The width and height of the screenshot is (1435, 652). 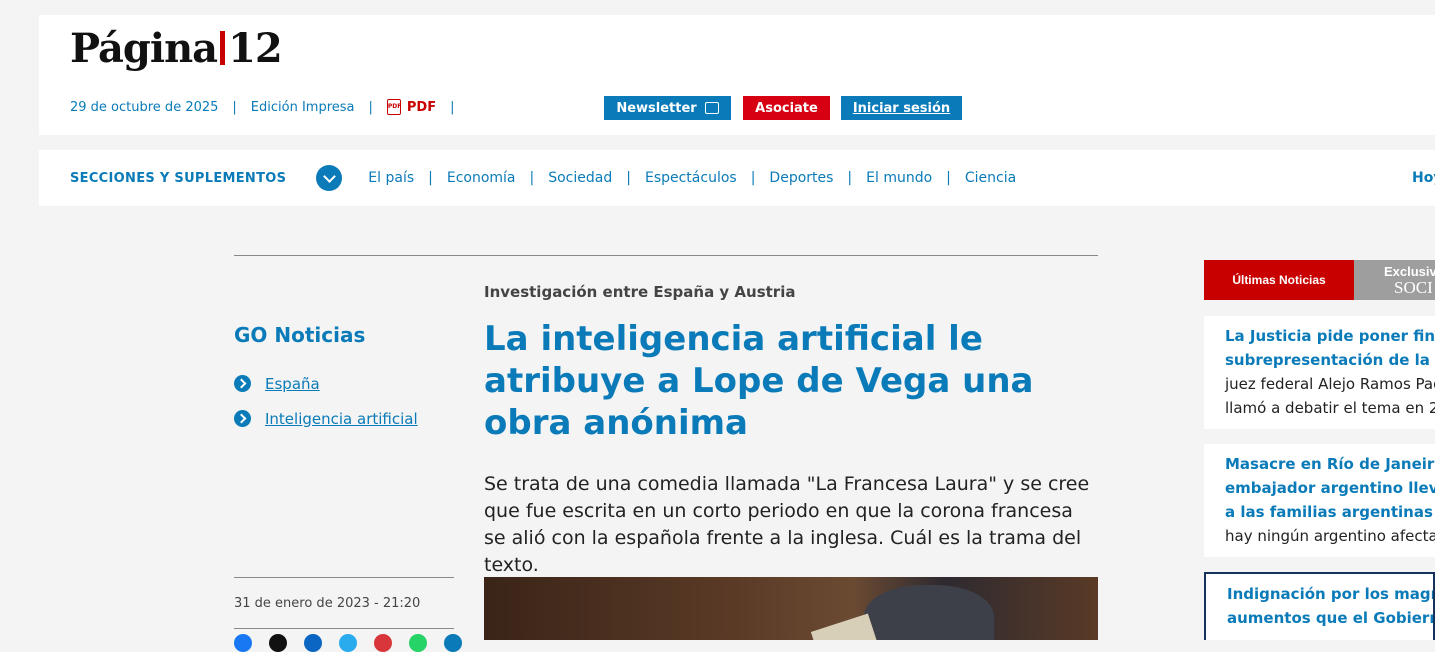 What do you see at coordinates (791, 608) in the screenshot?
I see `article-photo` at bounding box center [791, 608].